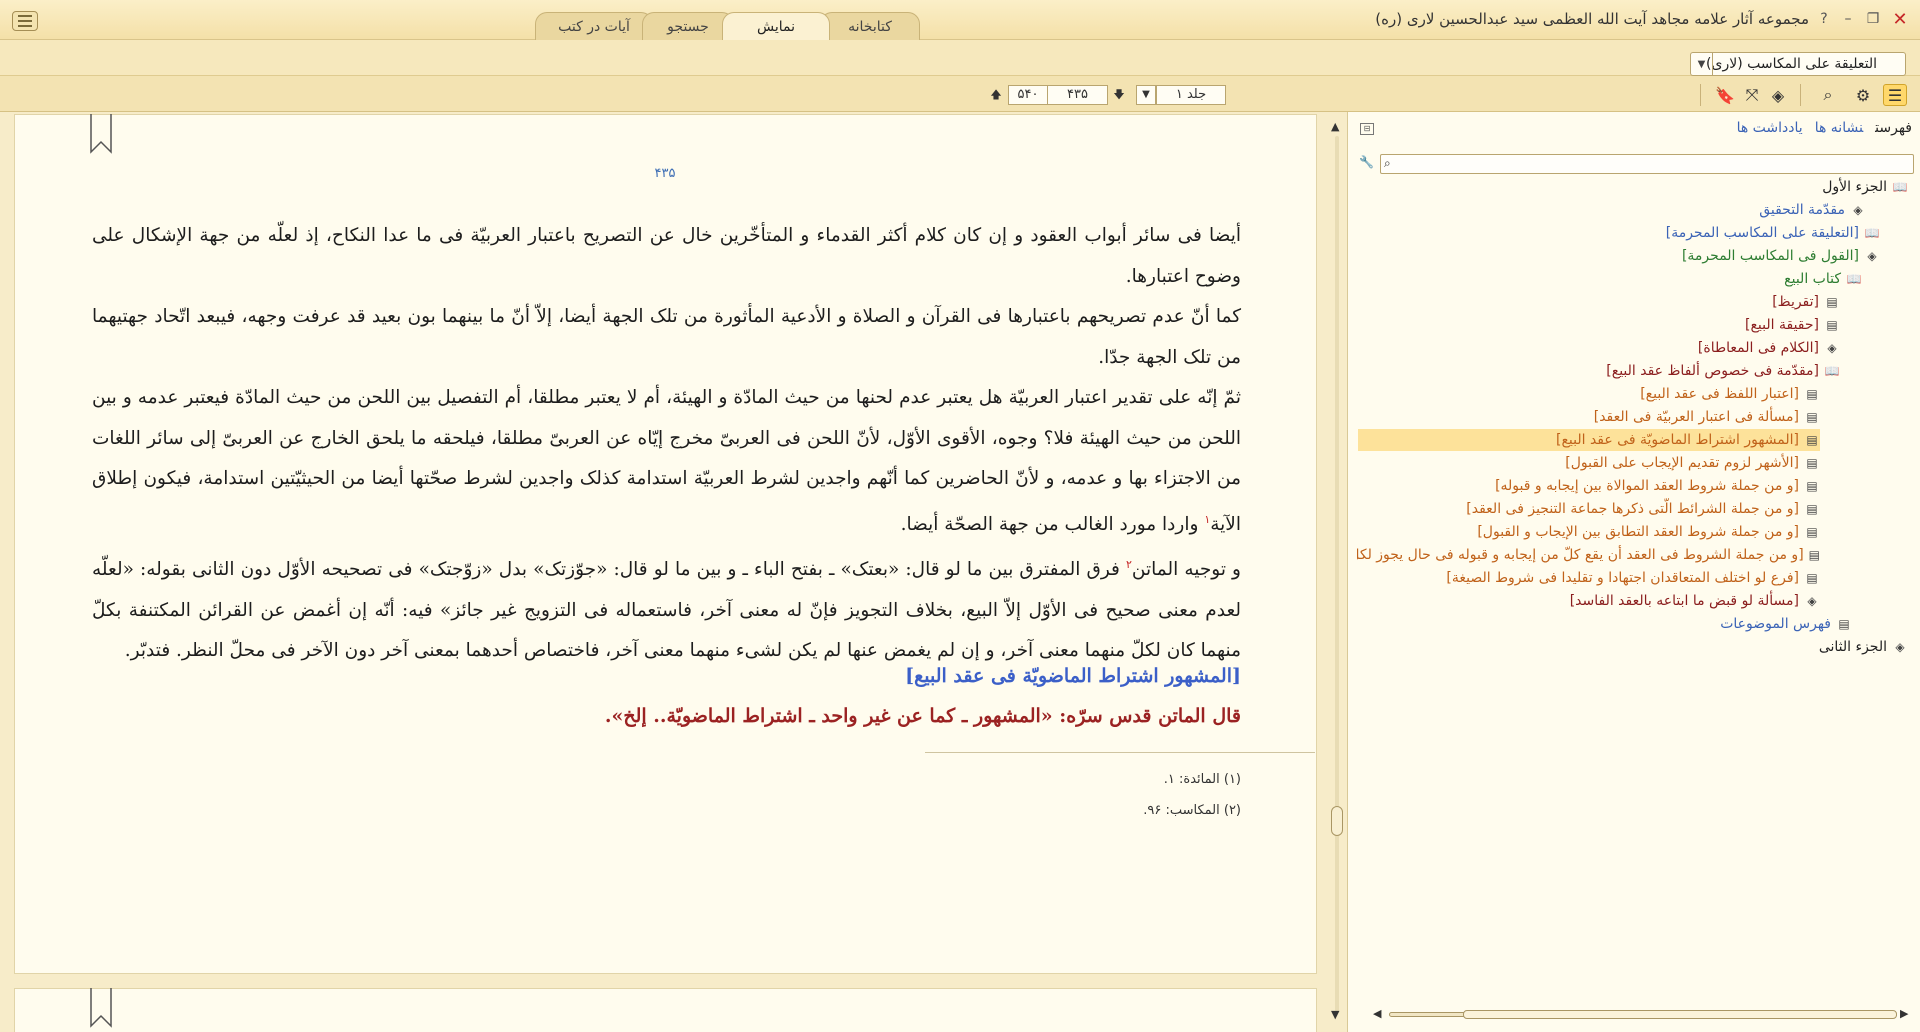  I want to click on bookmark-icon: 🔖, so click(1725, 95).